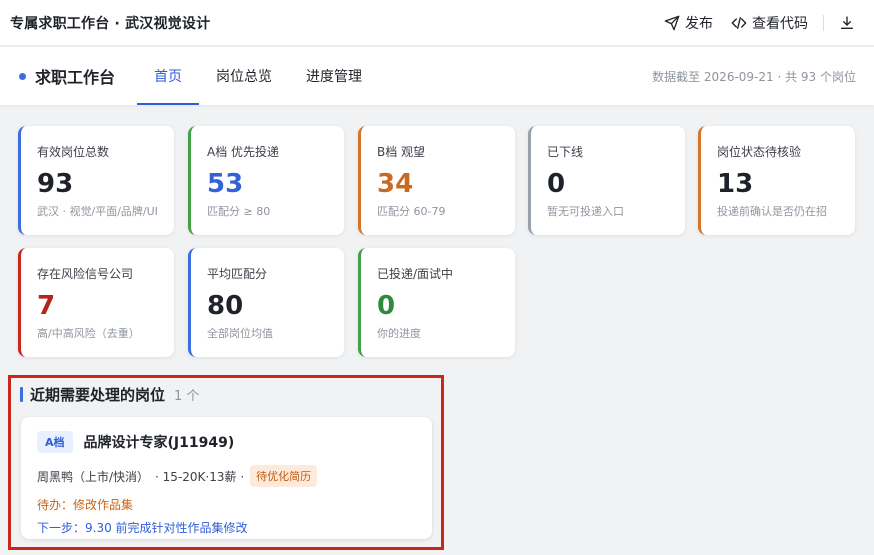 This screenshot has width=874, height=555. What do you see at coordinates (606, 180) in the screenshot?
I see `stat-card-offline: 已下线 0 暂无可投递入口` at bounding box center [606, 180].